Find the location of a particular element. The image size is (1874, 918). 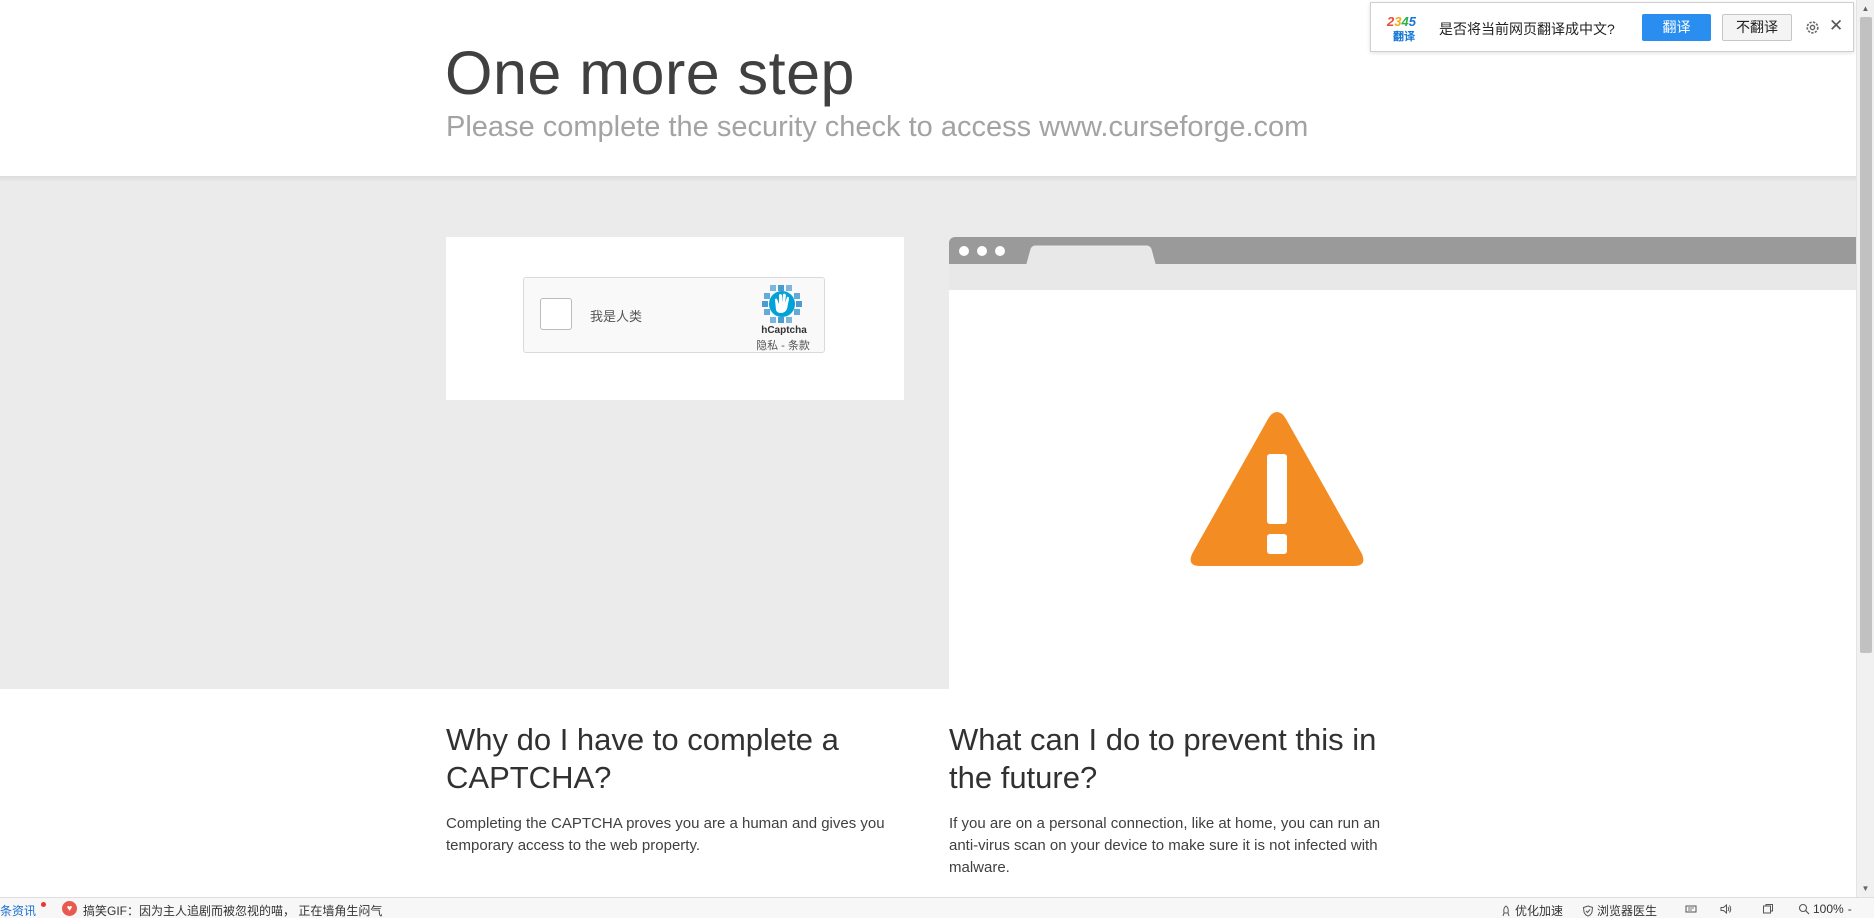

news-headline: 搞笑GIF：因为主人追剧而被忽视的喵， 正在墙角生闷气 is located at coordinates (232, 910).